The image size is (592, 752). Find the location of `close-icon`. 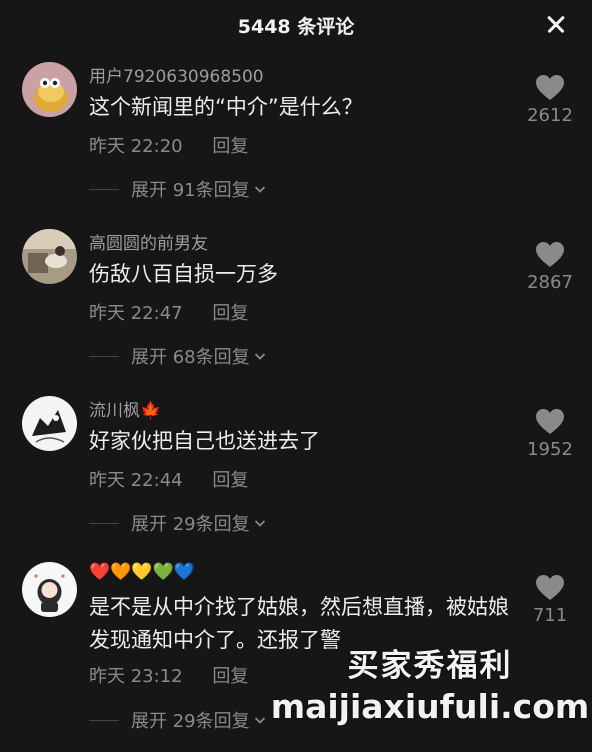

close-icon is located at coordinates (556, 24).